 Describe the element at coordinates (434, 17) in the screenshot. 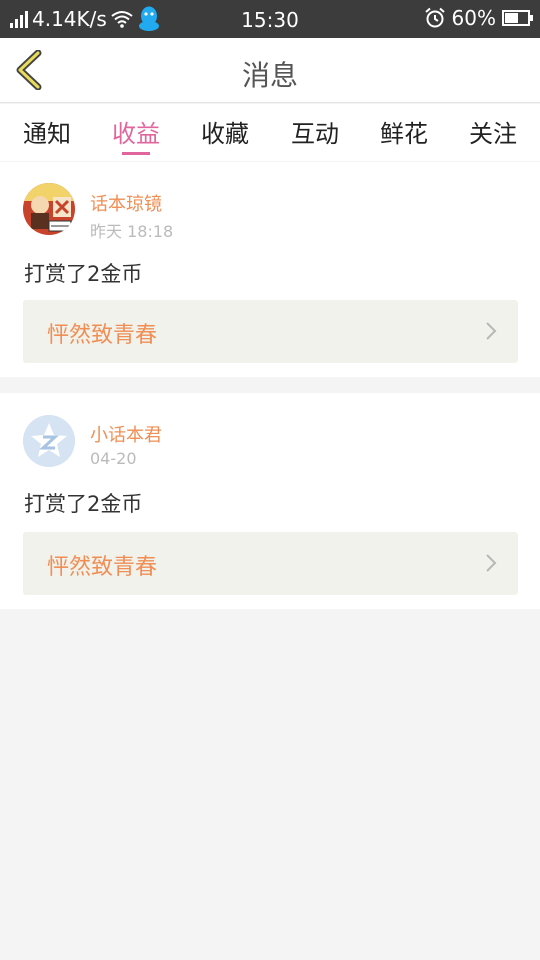

I see `alarm-icon` at that location.